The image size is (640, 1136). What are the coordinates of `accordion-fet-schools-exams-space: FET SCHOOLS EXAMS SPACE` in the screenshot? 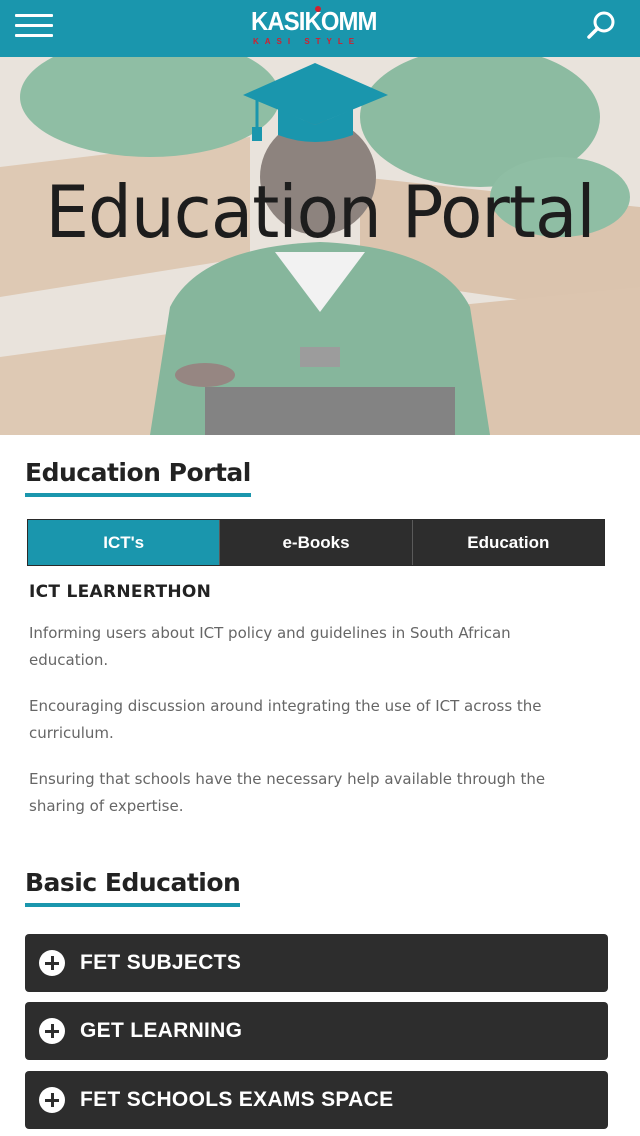 It's located at (316, 1100).